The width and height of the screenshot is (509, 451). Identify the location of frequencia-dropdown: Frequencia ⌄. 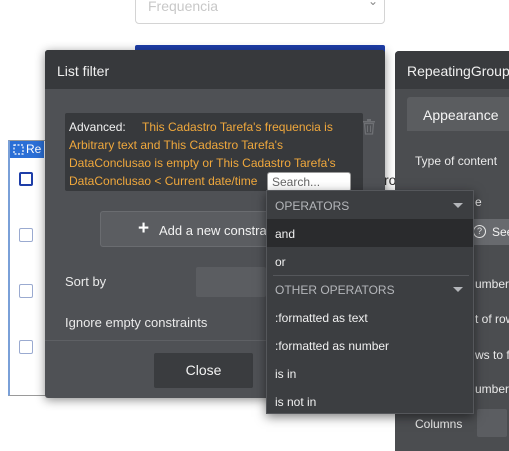
(260, 12).